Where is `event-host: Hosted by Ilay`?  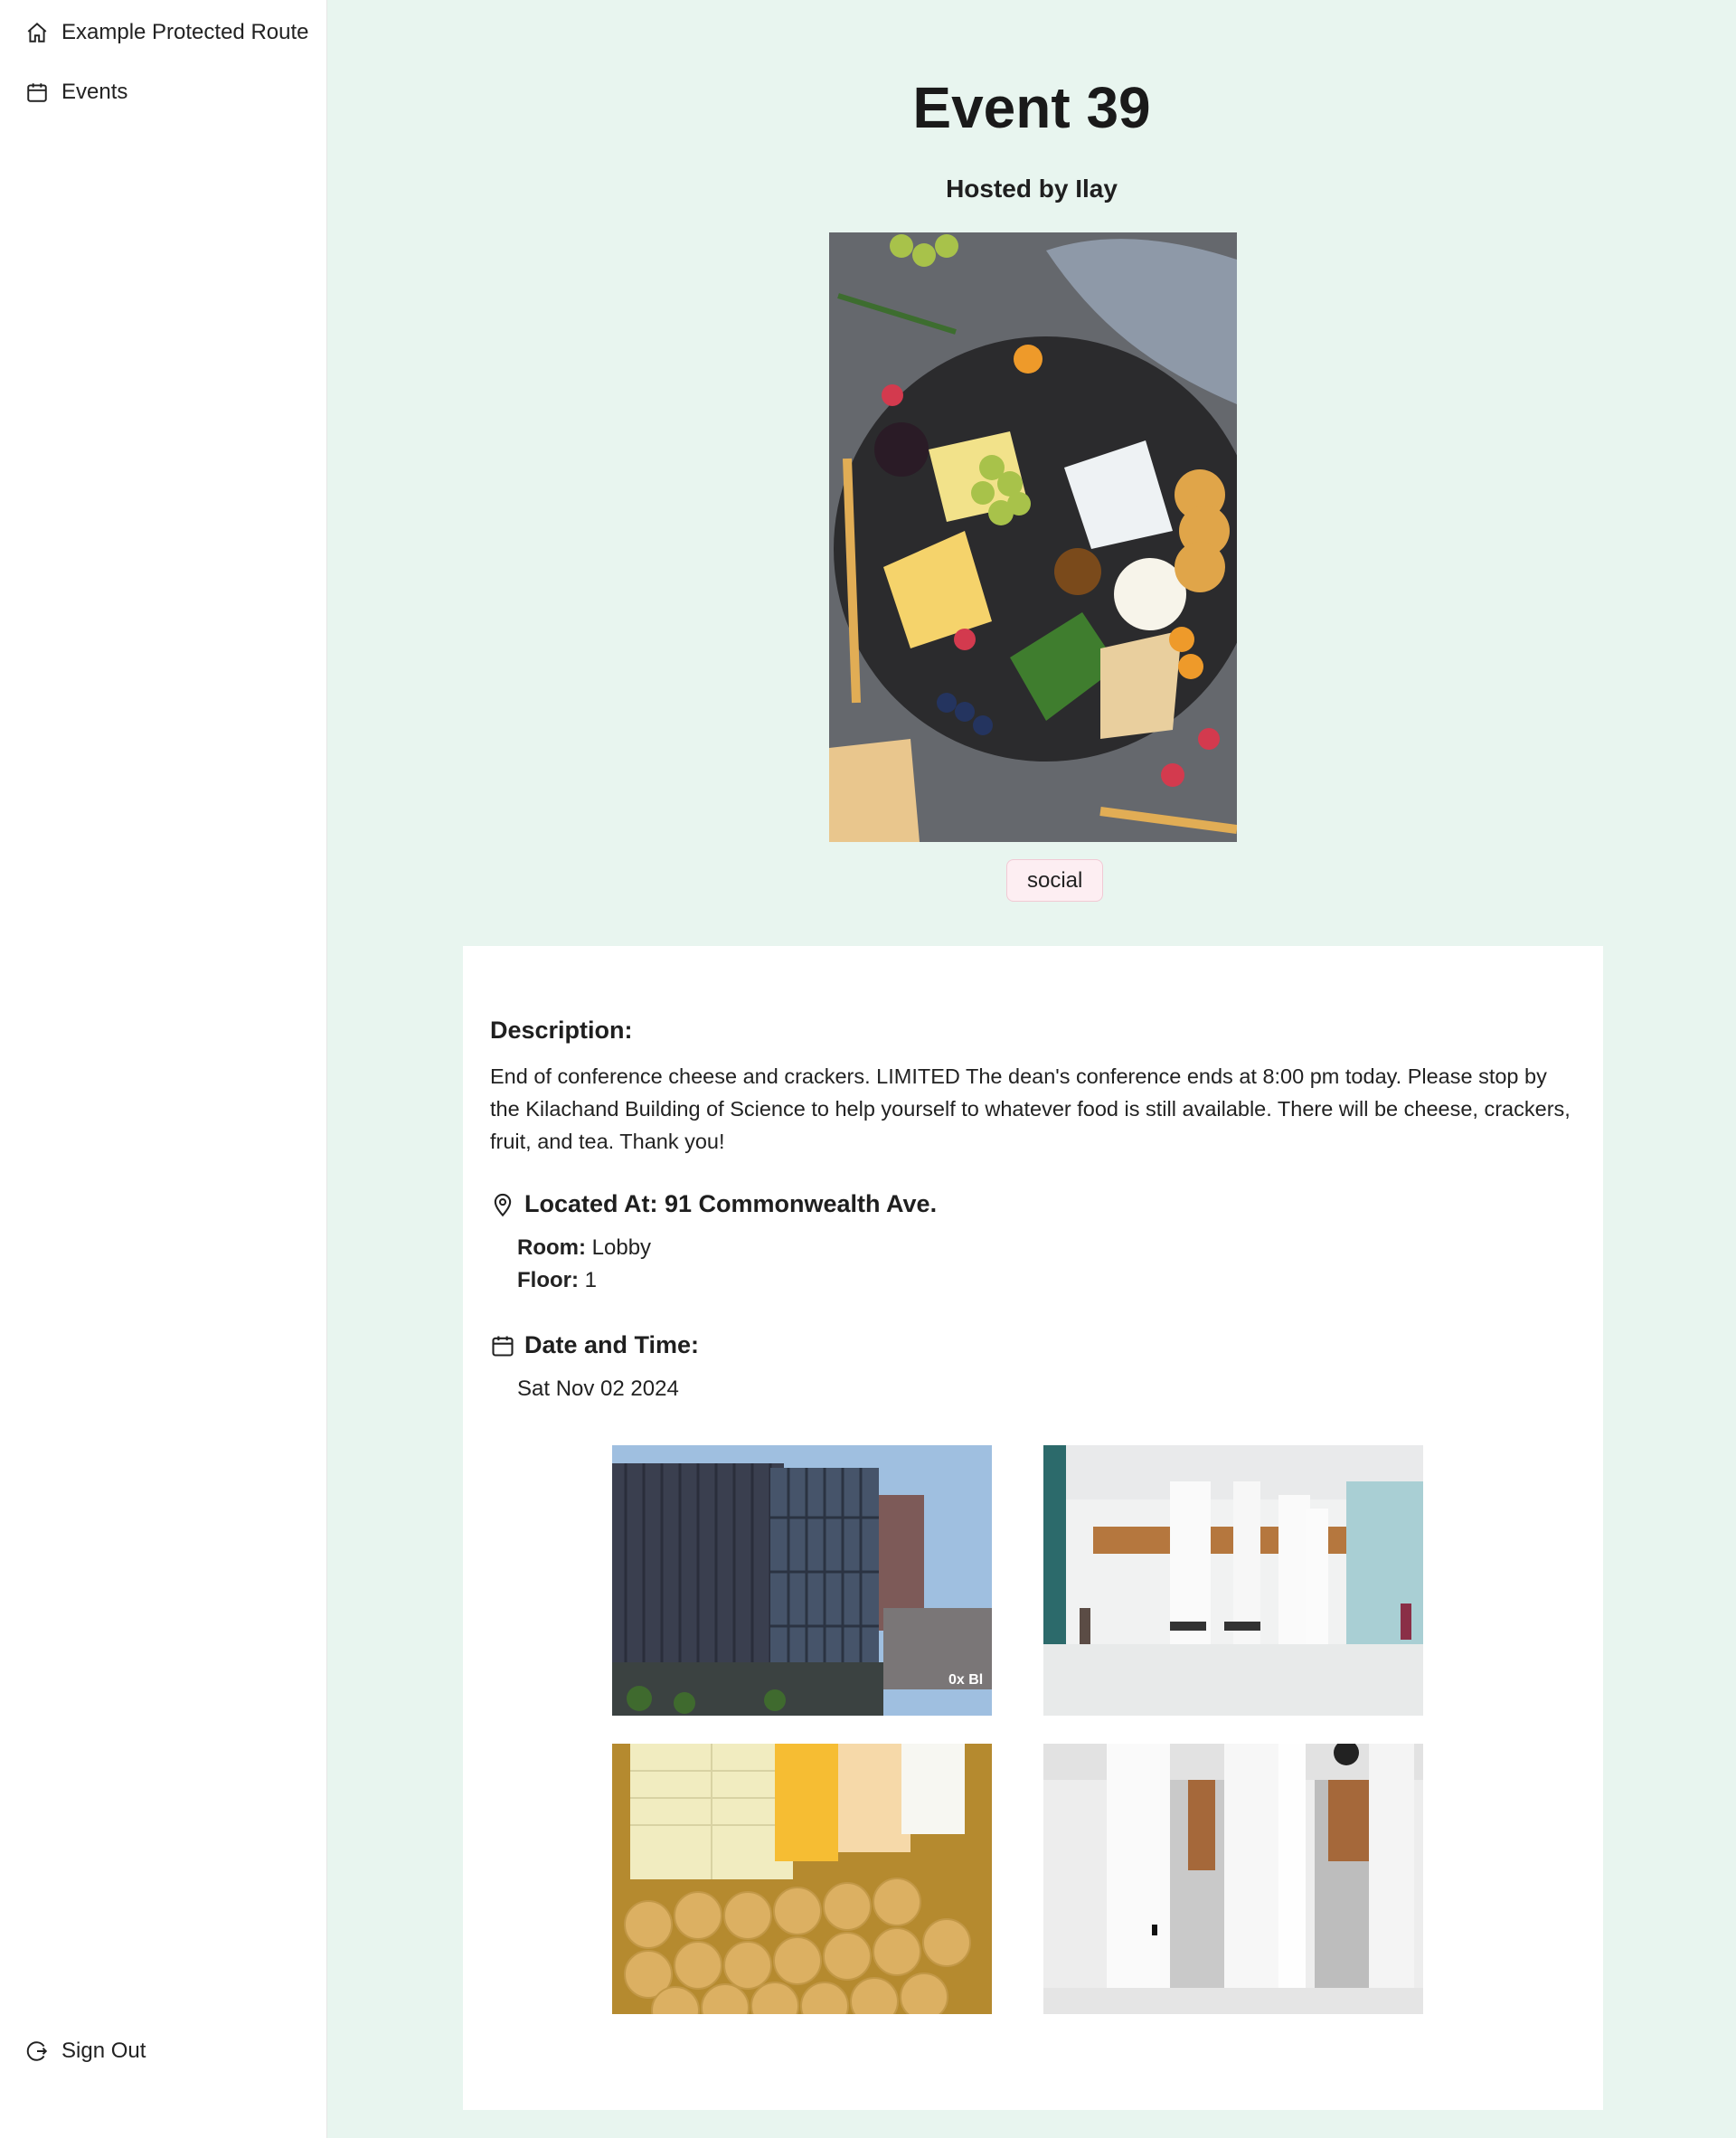
event-host: Hosted by Ilay is located at coordinates (1032, 189).